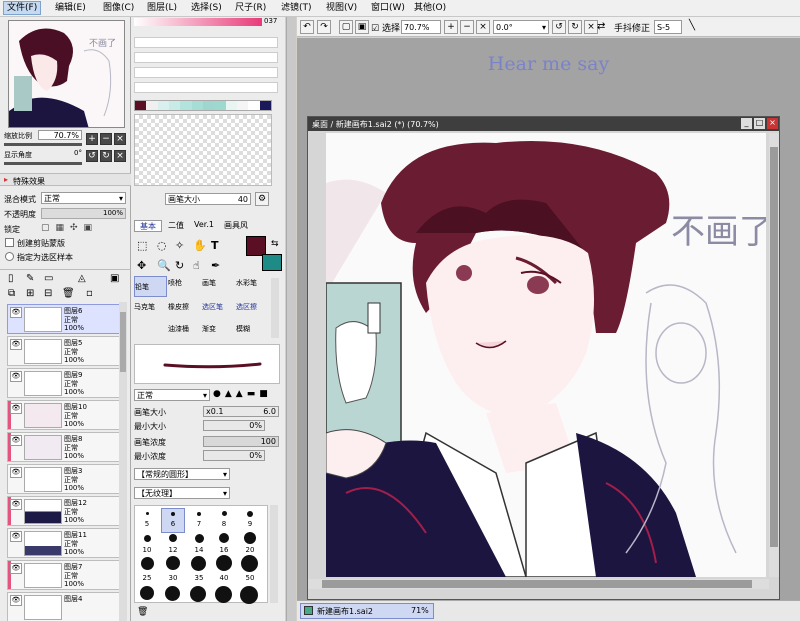  I want to click on tool-bucket: 油漆桶, so click(184, 328).